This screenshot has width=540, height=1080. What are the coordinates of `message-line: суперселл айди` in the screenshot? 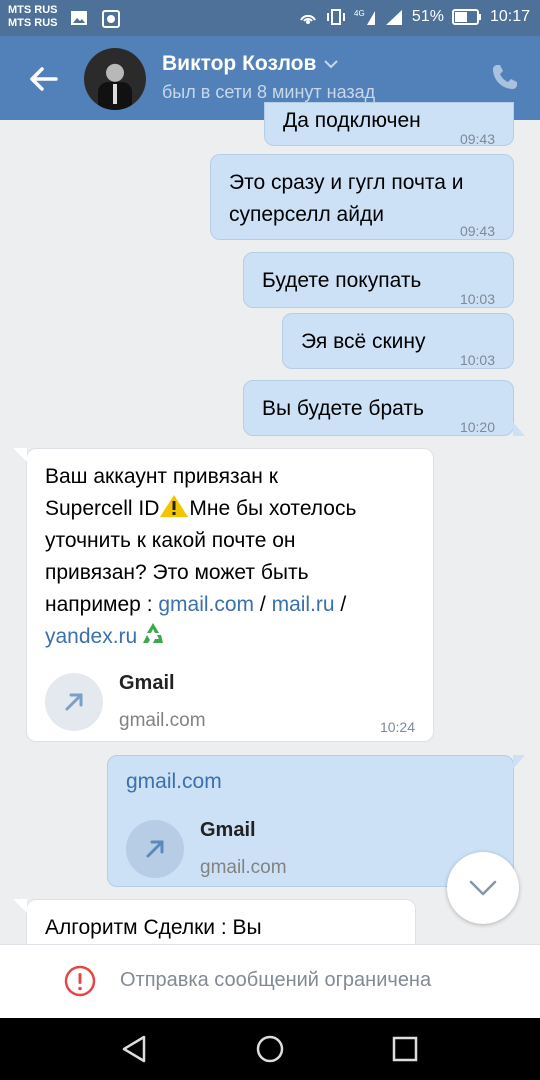 It's located at (306, 214).